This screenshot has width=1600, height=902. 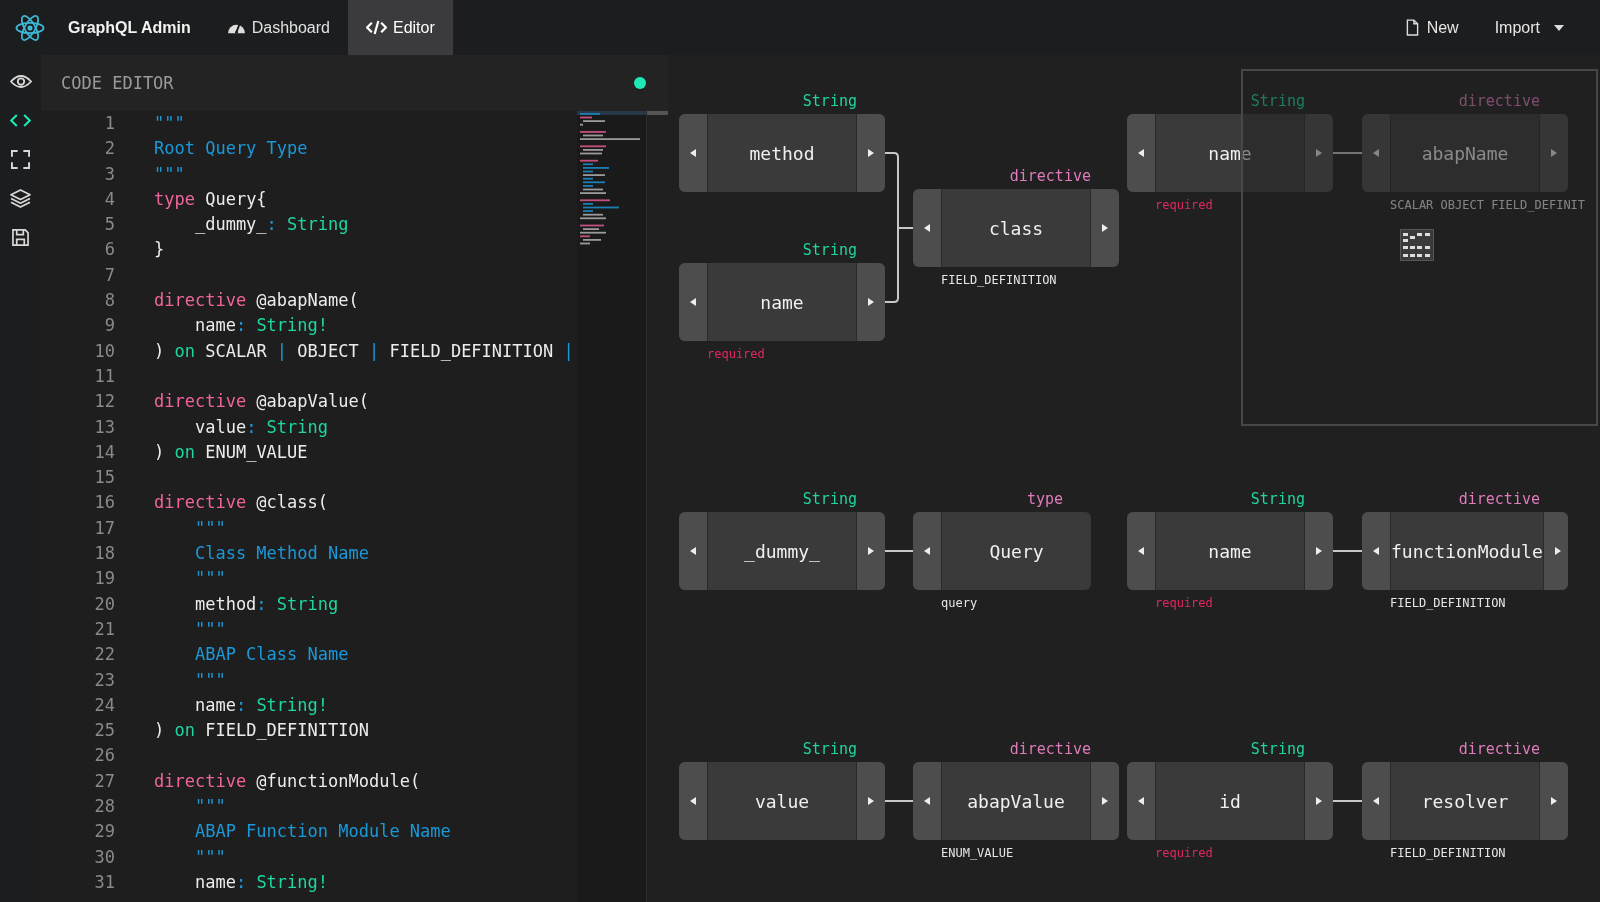 What do you see at coordinates (104, 478) in the screenshot?
I see `line-number: 15` at bounding box center [104, 478].